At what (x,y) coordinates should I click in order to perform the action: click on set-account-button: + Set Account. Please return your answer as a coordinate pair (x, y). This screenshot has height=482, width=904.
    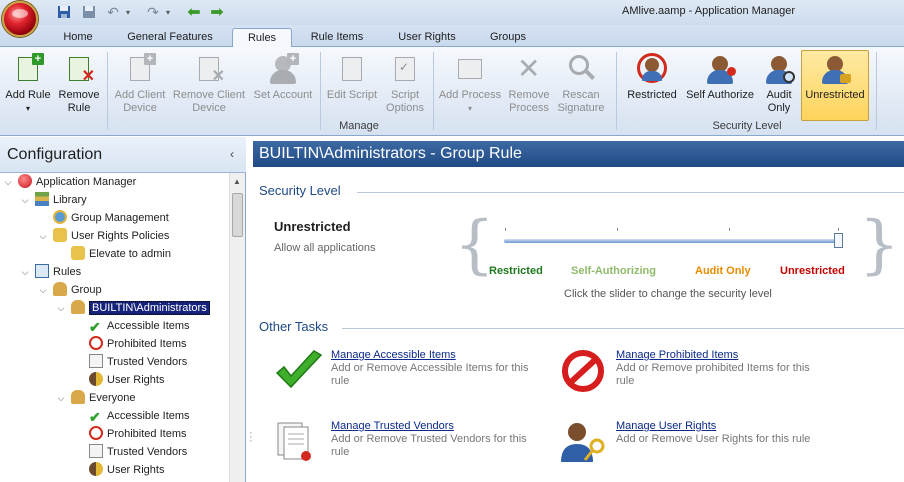
    Looking at the image, I should click on (283, 86).